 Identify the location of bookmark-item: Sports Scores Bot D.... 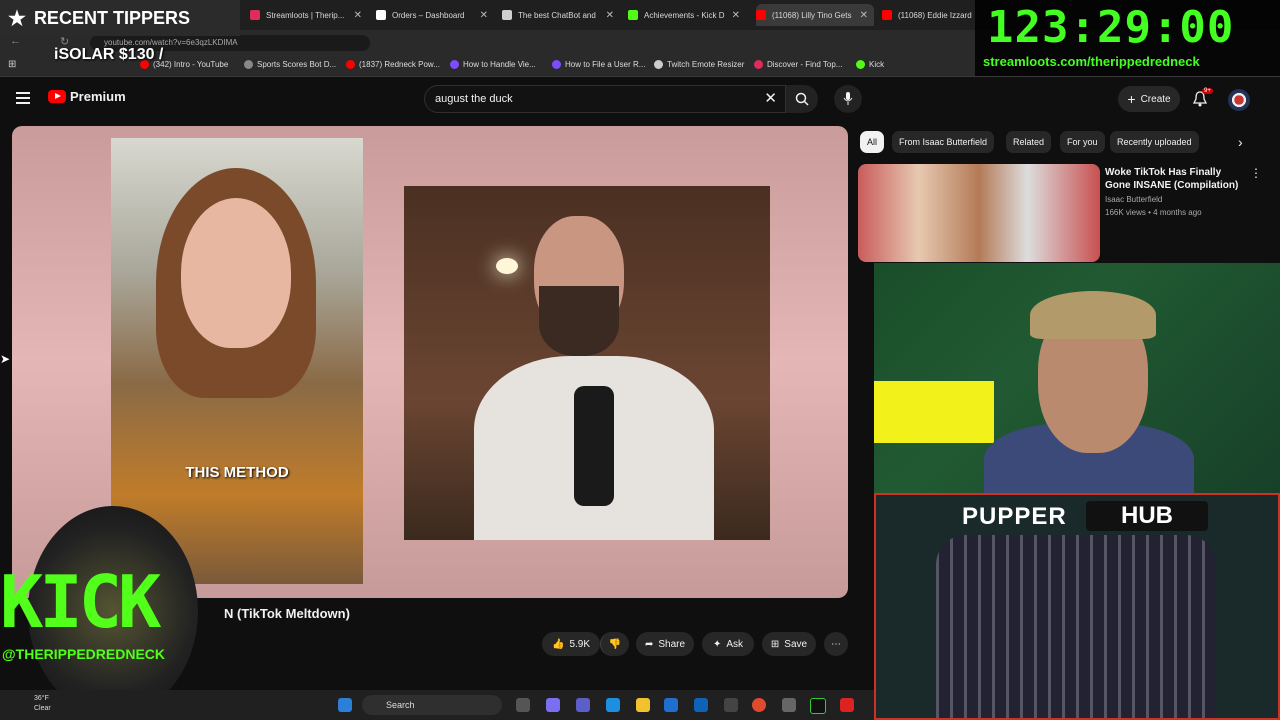
(290, 64).